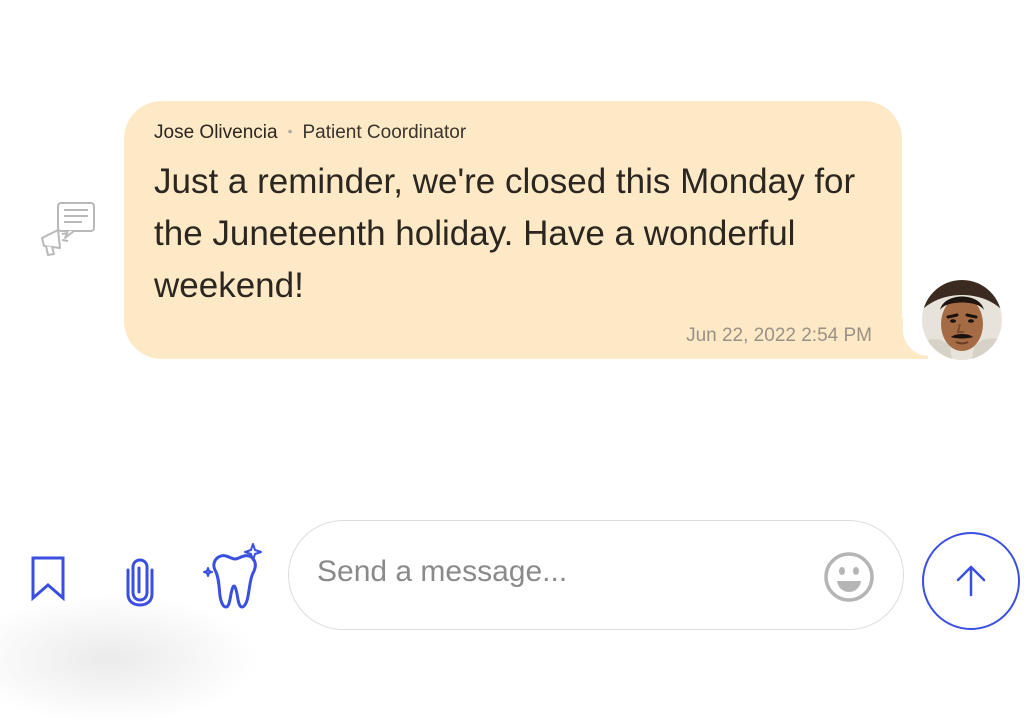 The image size is (1030, 724). Describe the element at coordinates (849, 577) in the screenshot. I see `smiley-icon` at that location.